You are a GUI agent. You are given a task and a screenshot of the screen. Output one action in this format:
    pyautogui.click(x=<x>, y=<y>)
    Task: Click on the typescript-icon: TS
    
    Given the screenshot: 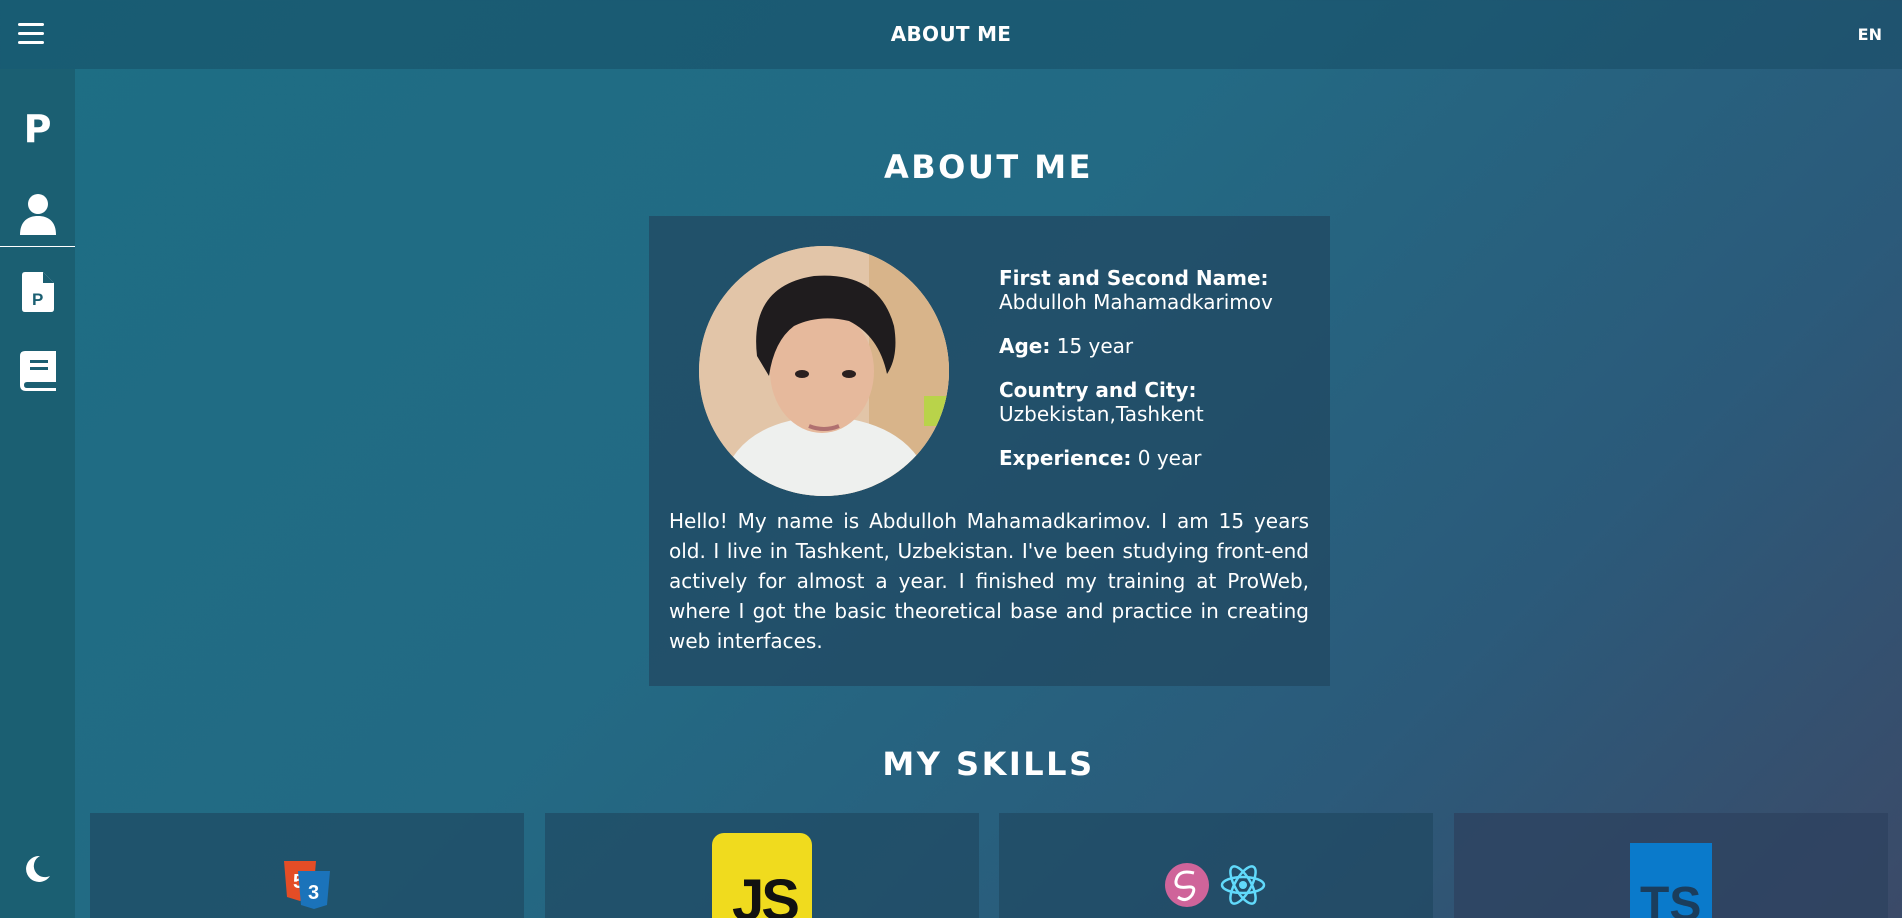 What is the action you would take?
    pyautogui.click(x=1671, y=880)
    